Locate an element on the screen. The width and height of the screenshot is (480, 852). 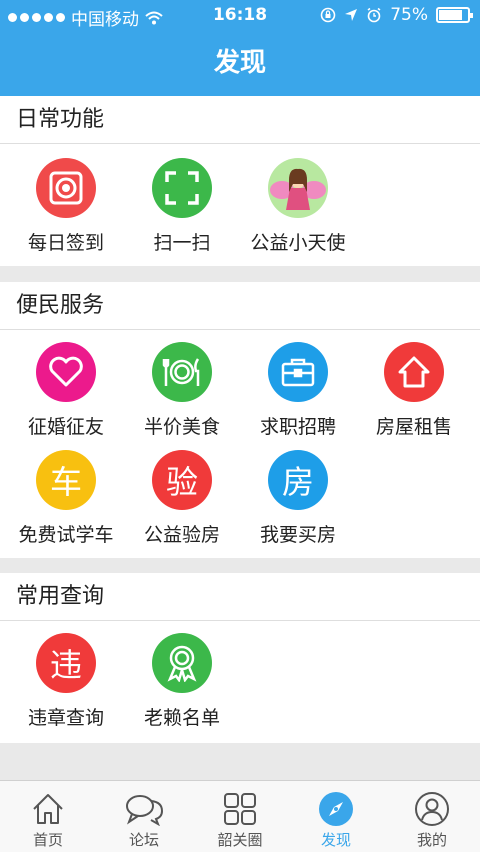
tab-home: 首页 is located at coordinates (48, 816).